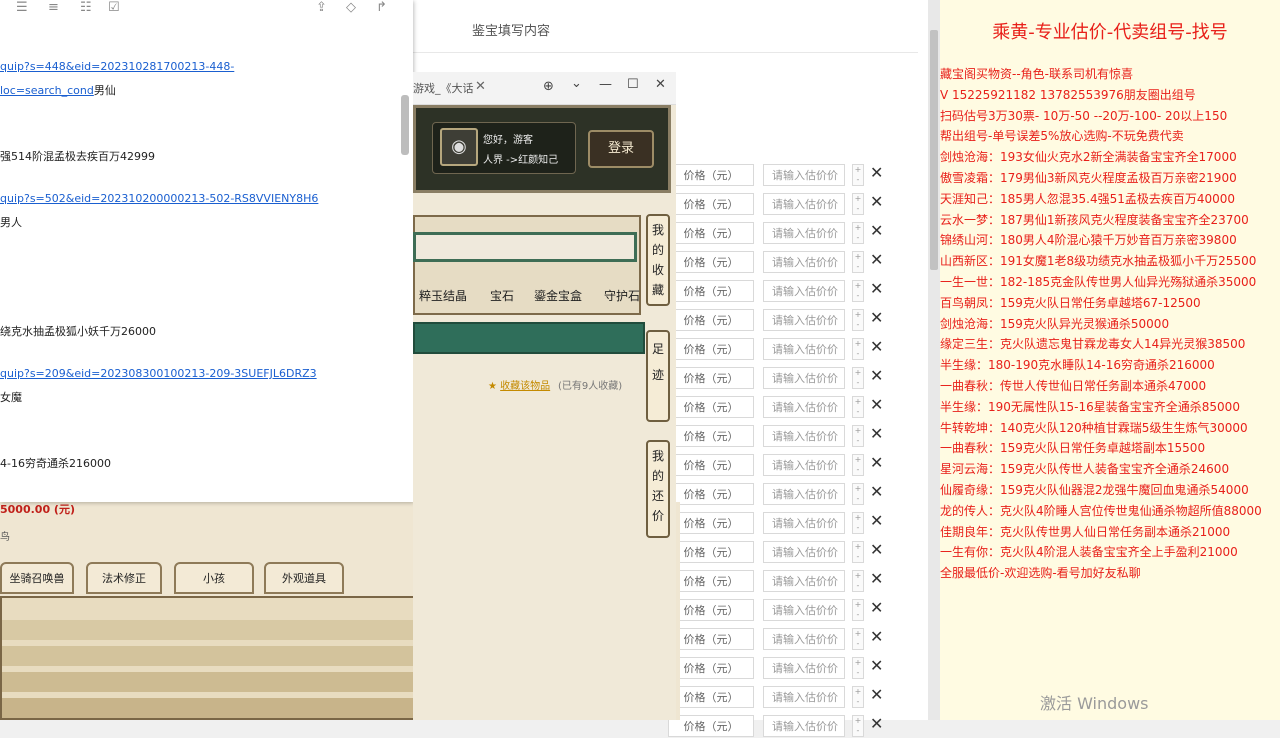 The image size is (1280, 738). I want to click on login-button: 登录, so click(621, 149).